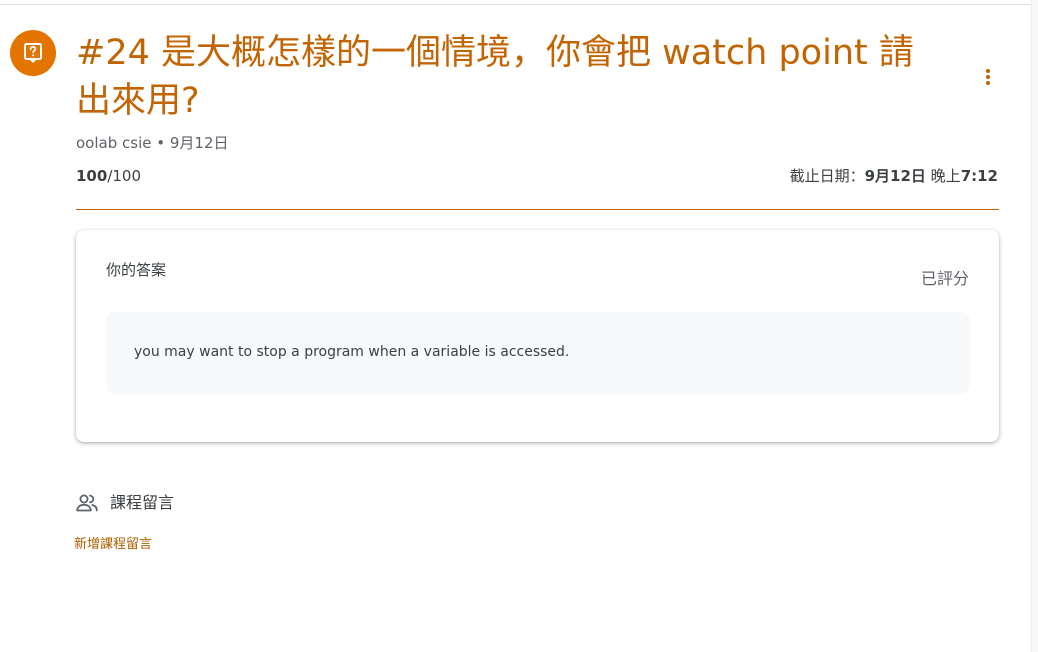 This screenshot has height=652, width=1038. I want to click on scrollbar-track, so click(1034, 326).